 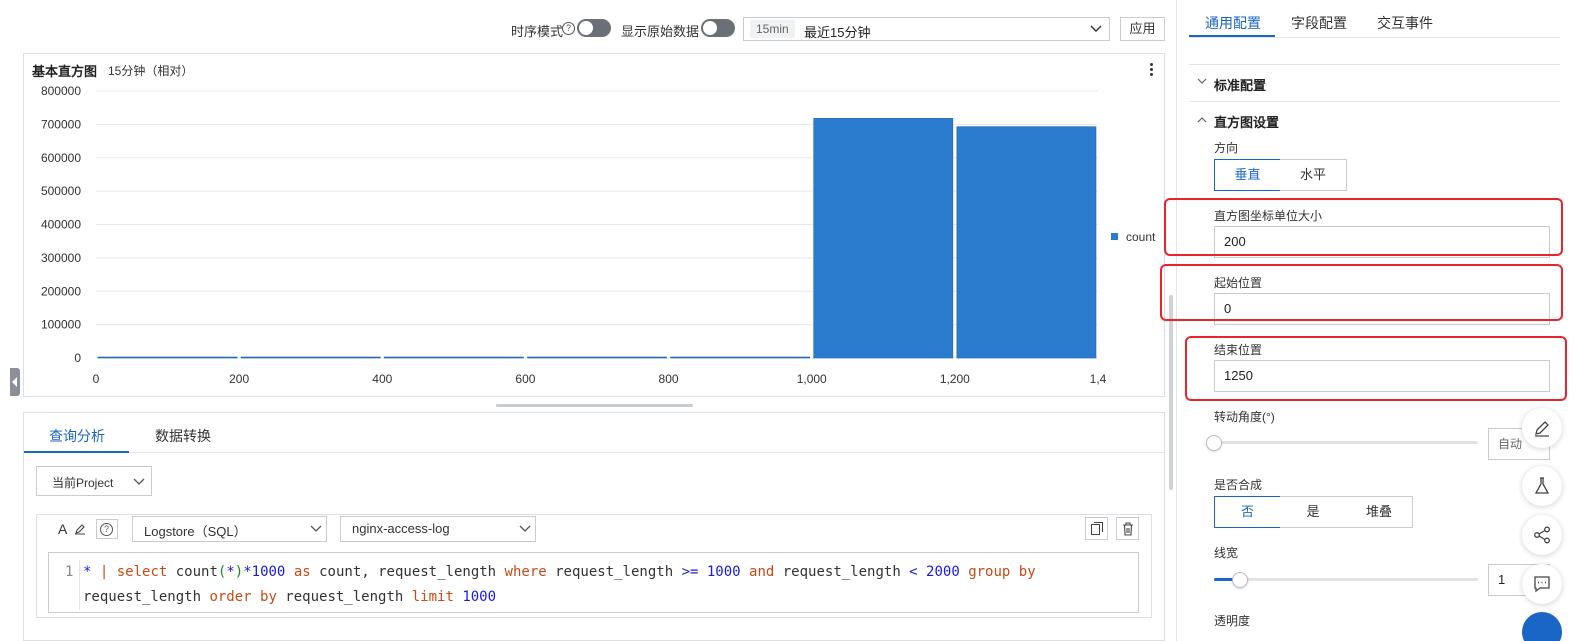 I want to click on time-range-select: 15min 最近15分钟, so click(x=926, y=29).